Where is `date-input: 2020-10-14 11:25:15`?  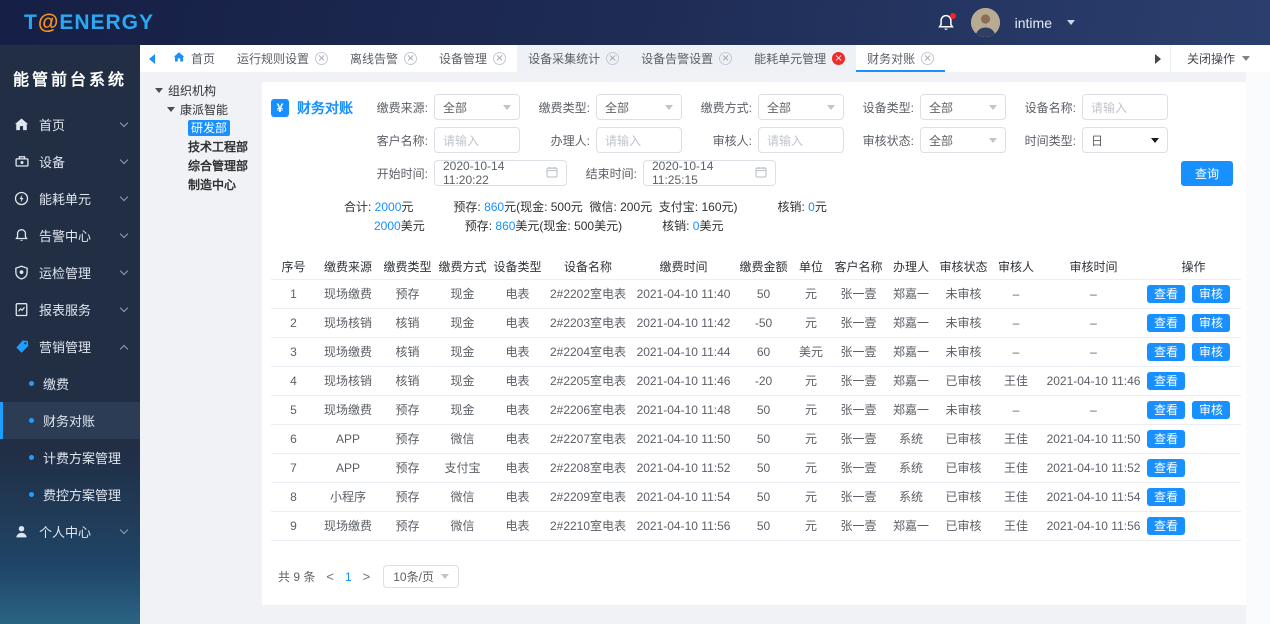 date-input: 2020-10-14 11:25:15 is located at coordinates (709, 173).